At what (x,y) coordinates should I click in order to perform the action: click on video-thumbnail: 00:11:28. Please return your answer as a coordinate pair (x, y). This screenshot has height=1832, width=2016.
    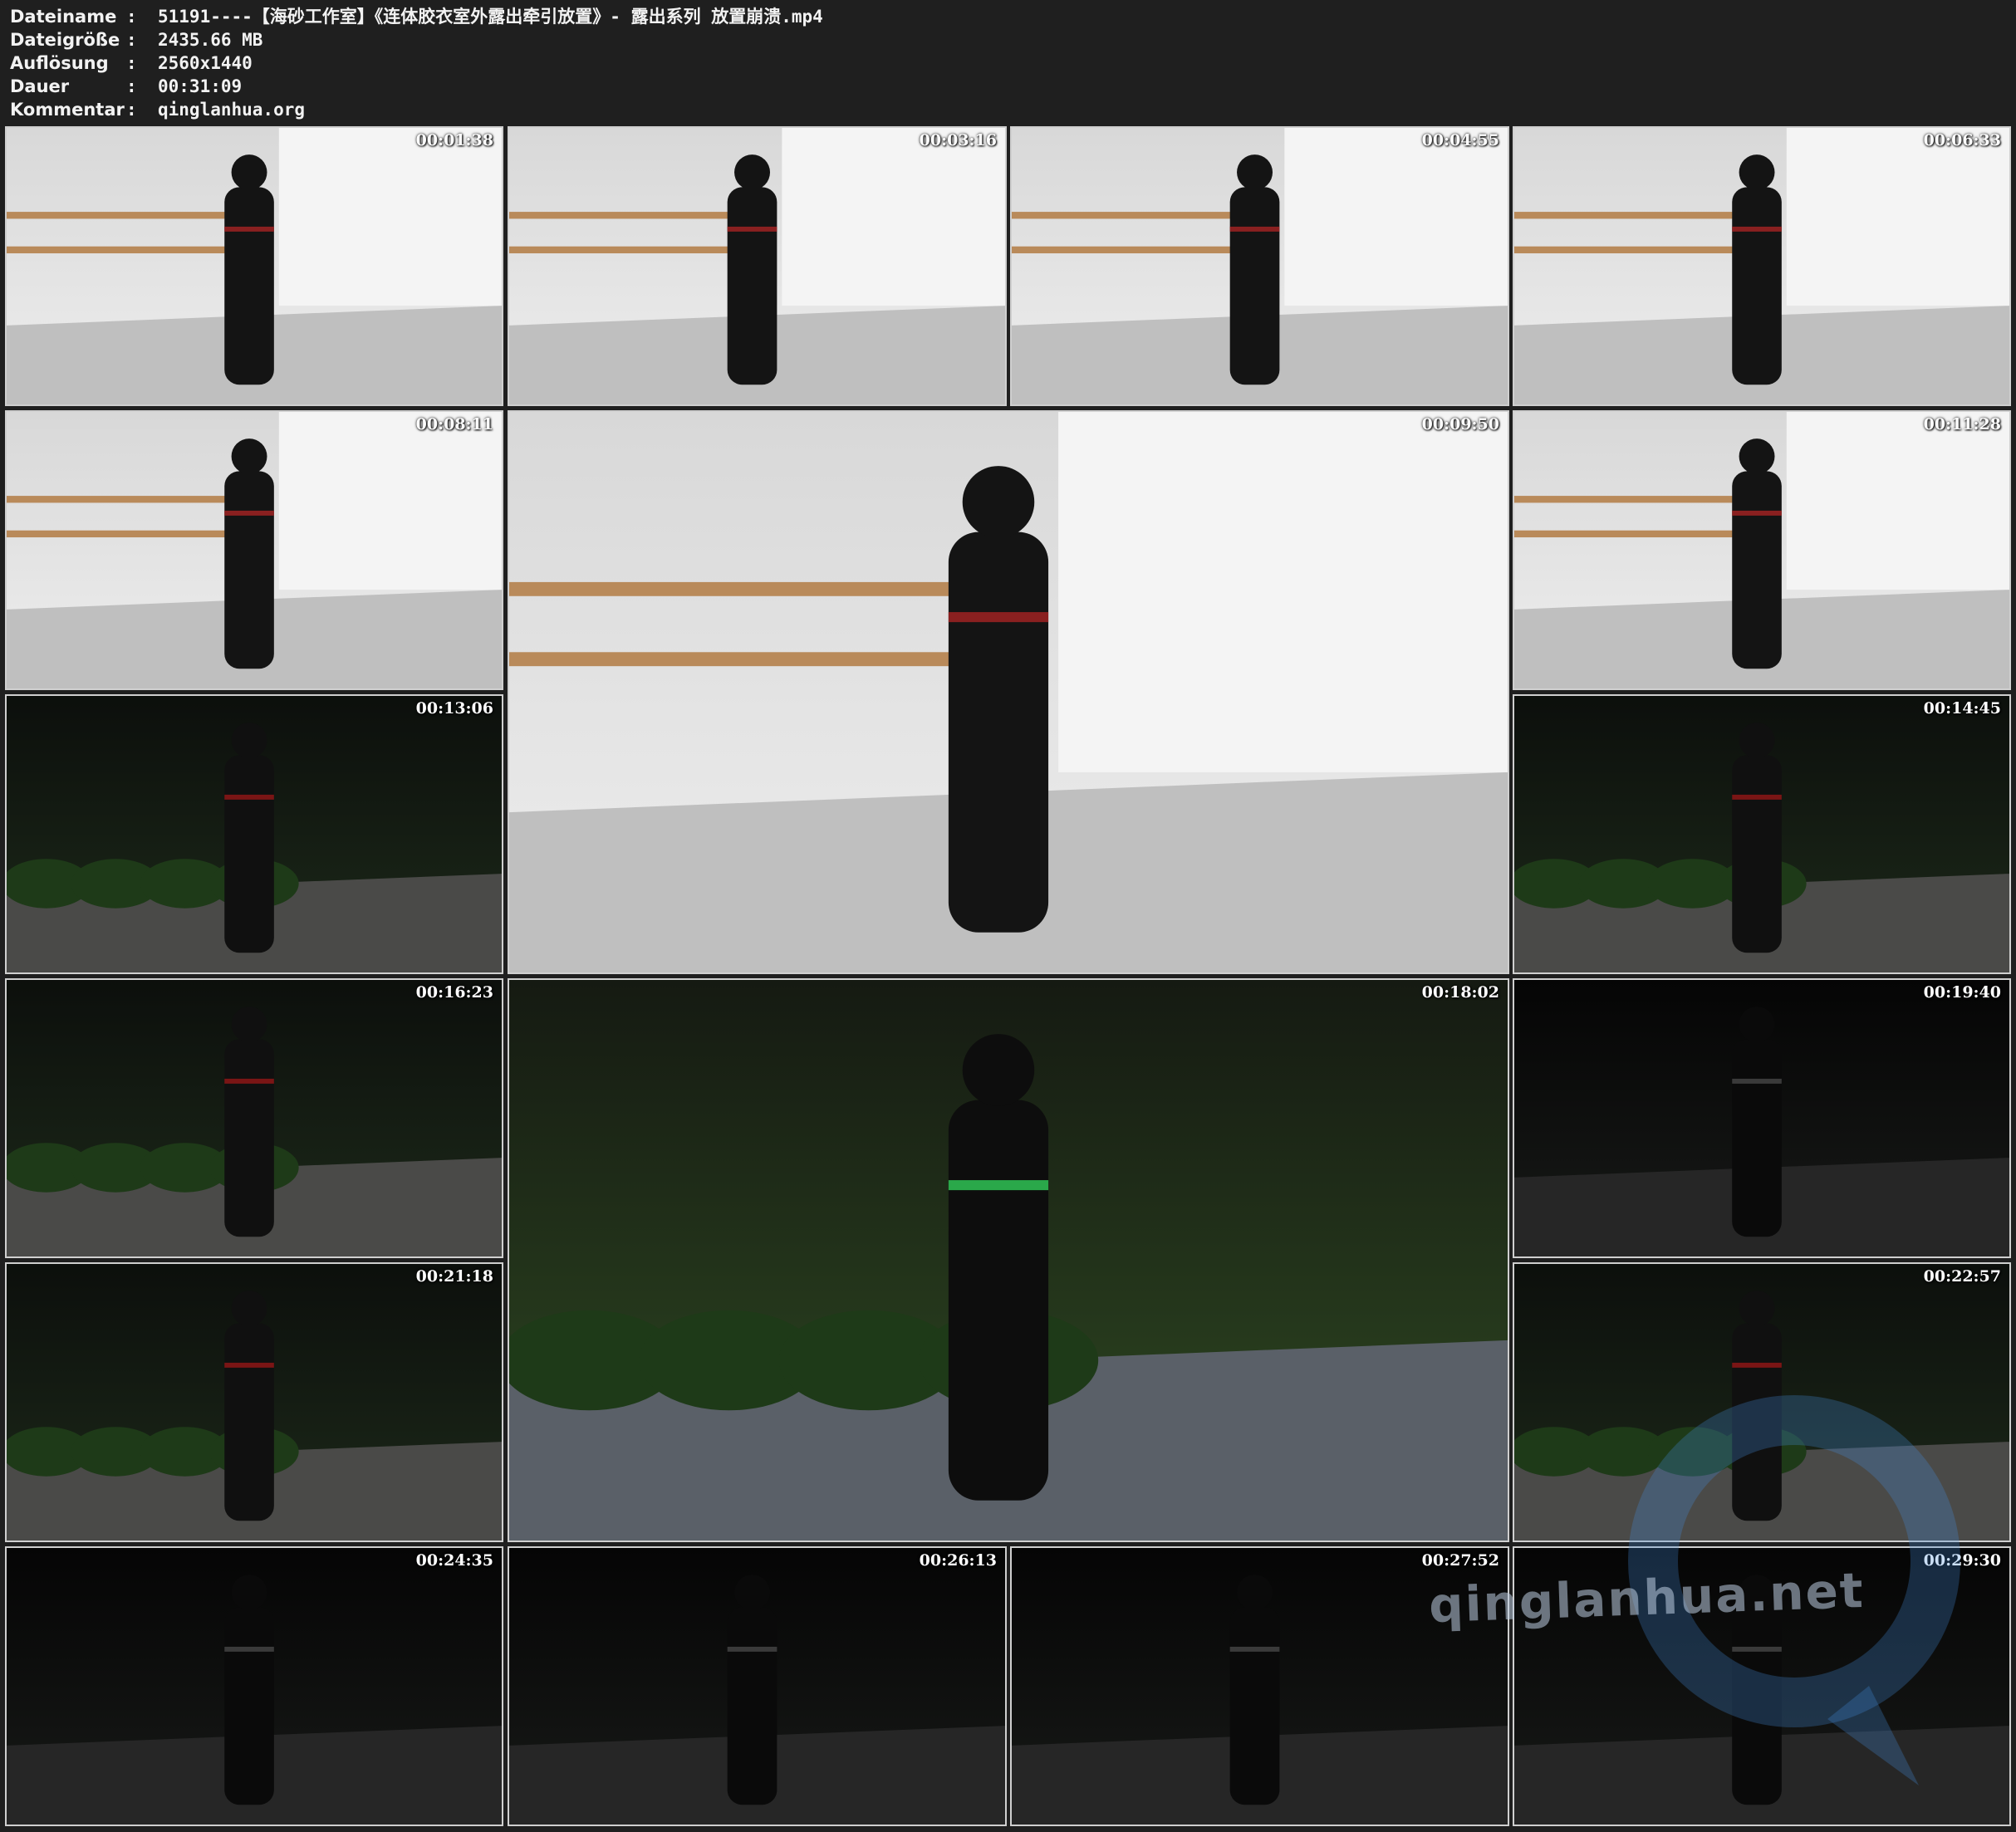
    Looking at the image, I should click on (1762, 550).